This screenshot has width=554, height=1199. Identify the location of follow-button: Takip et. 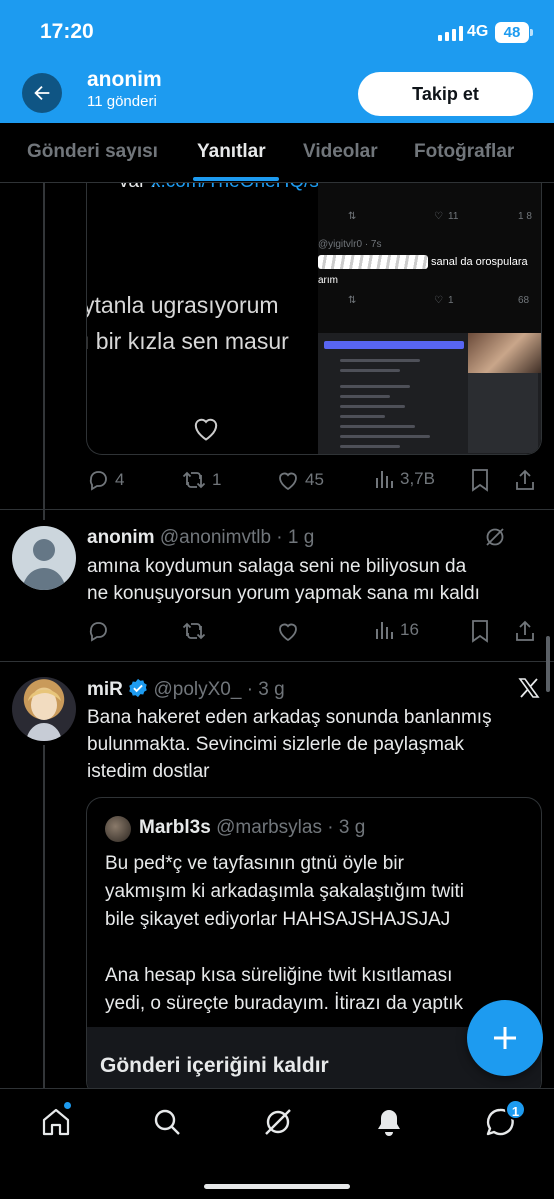
(445, 94).